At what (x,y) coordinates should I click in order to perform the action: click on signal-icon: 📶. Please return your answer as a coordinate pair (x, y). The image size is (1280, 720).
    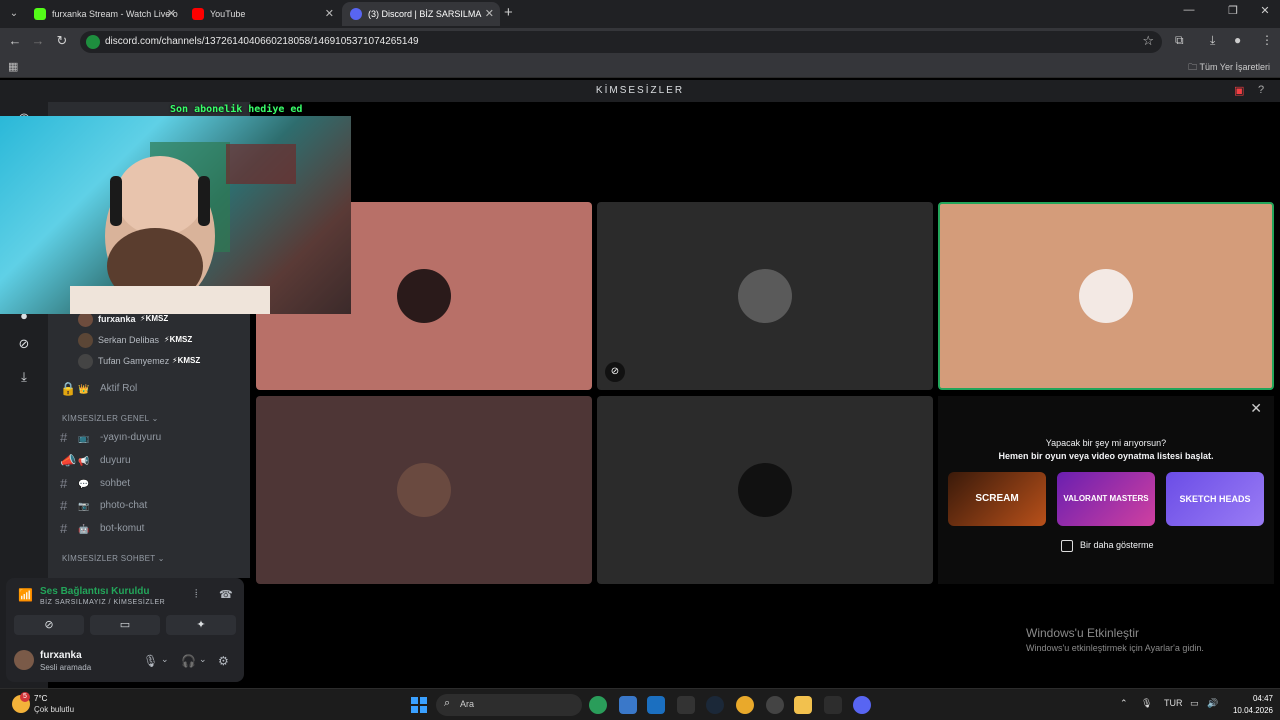
    Looking at the image, I should click on (25, 595).